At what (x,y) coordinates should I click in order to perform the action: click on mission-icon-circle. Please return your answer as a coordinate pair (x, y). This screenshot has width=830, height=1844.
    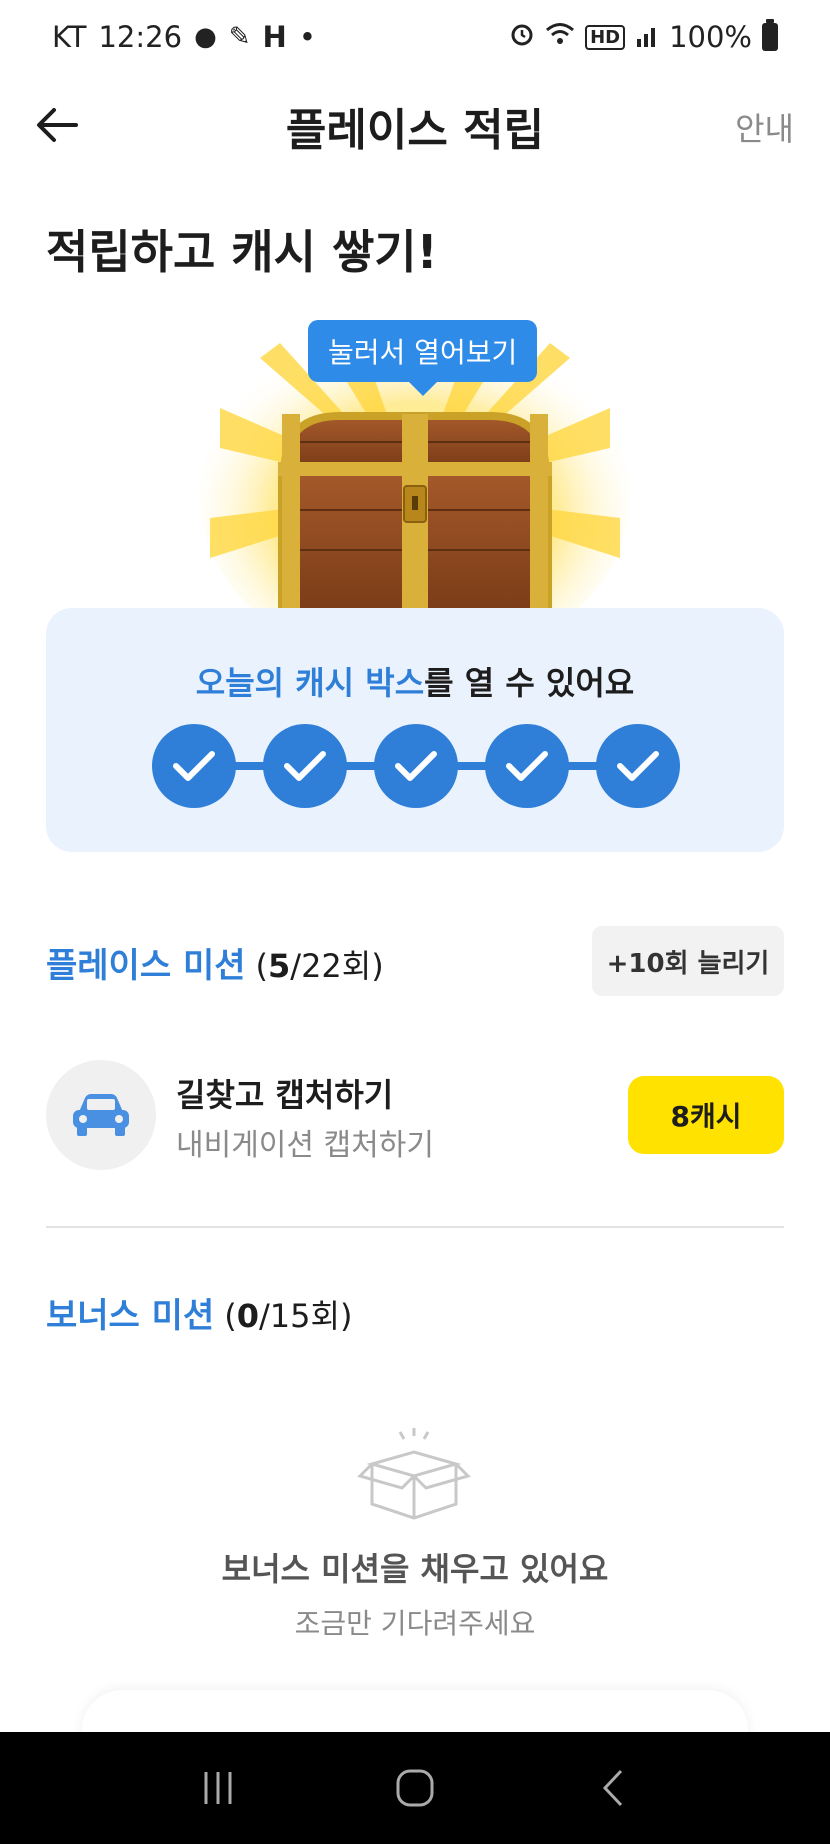
    Looking at the image, I should click on (101, 1115).